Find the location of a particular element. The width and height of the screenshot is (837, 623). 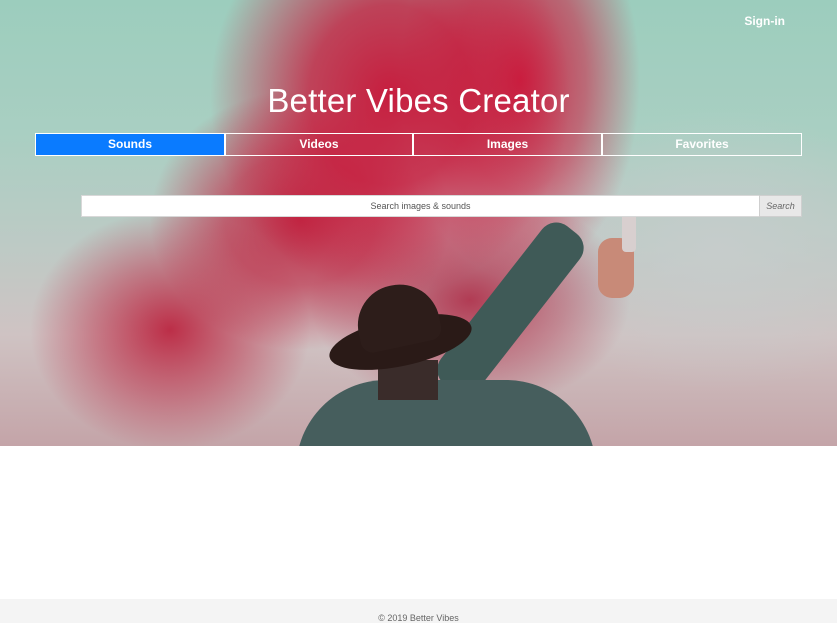

page-title: Better Vibes Creator is located at coordinates (418, 100).